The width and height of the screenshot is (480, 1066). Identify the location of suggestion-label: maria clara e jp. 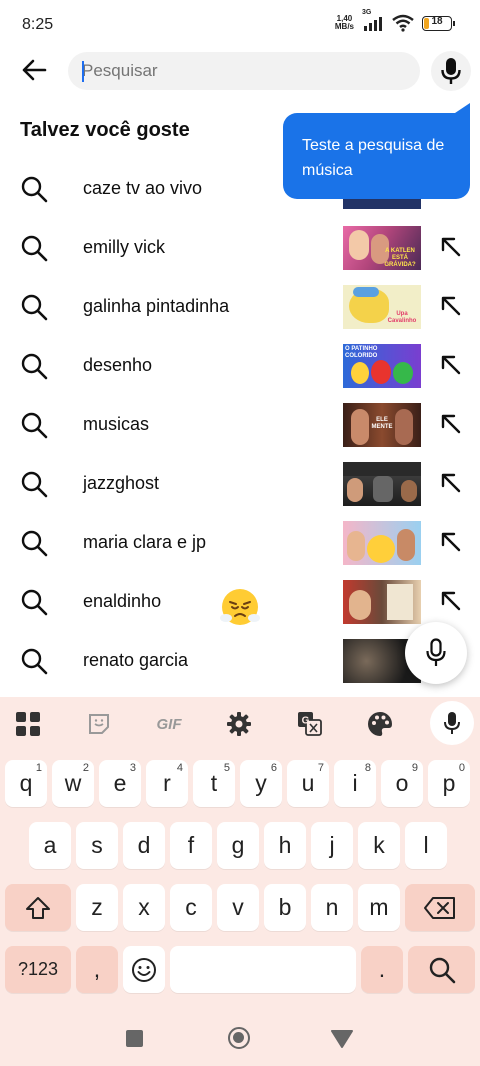
(145, 542).